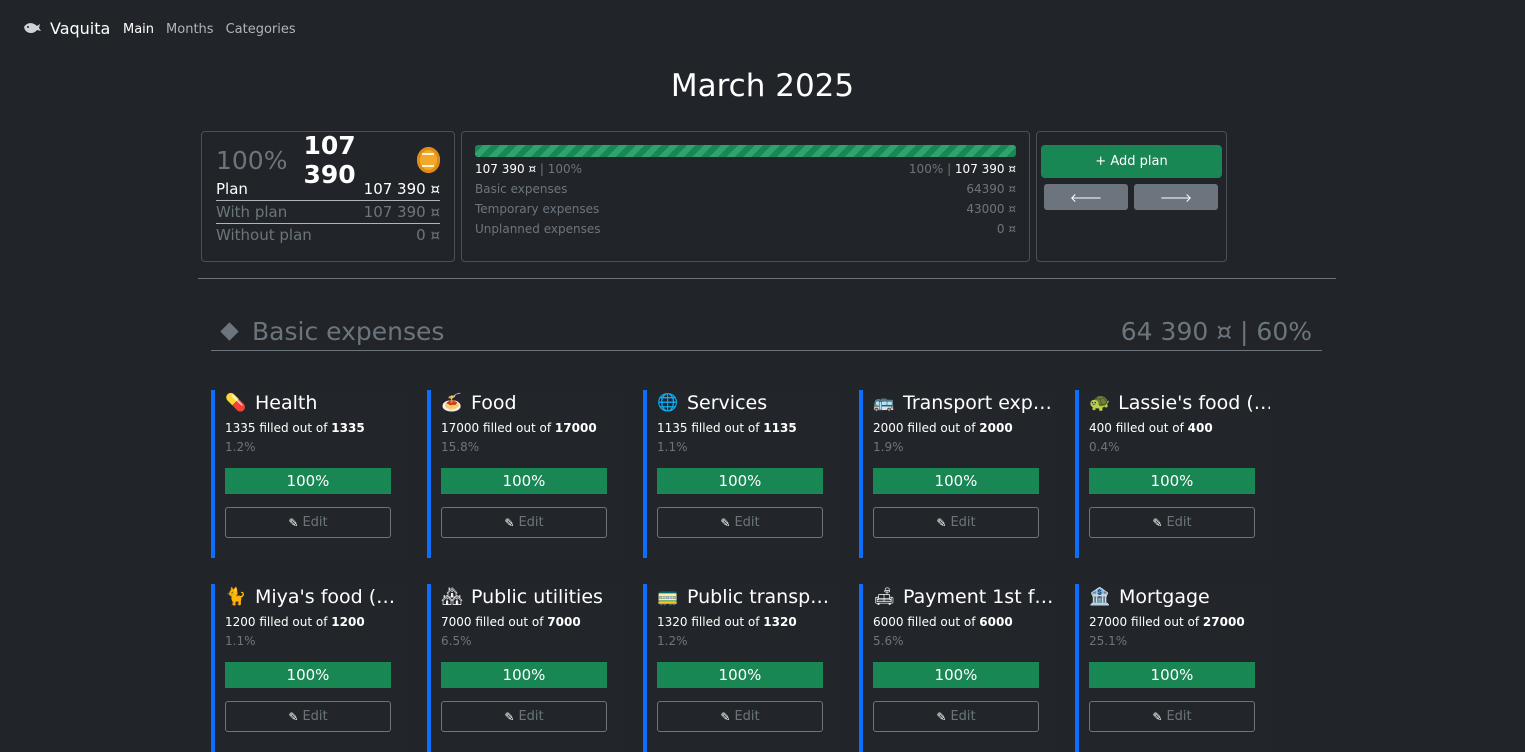 The height and width of the screenshot is (752, 1525). Describe the element at coordinates (1086, 197) in the screenshot. I see `prev-month-button: 🡐` at that location.